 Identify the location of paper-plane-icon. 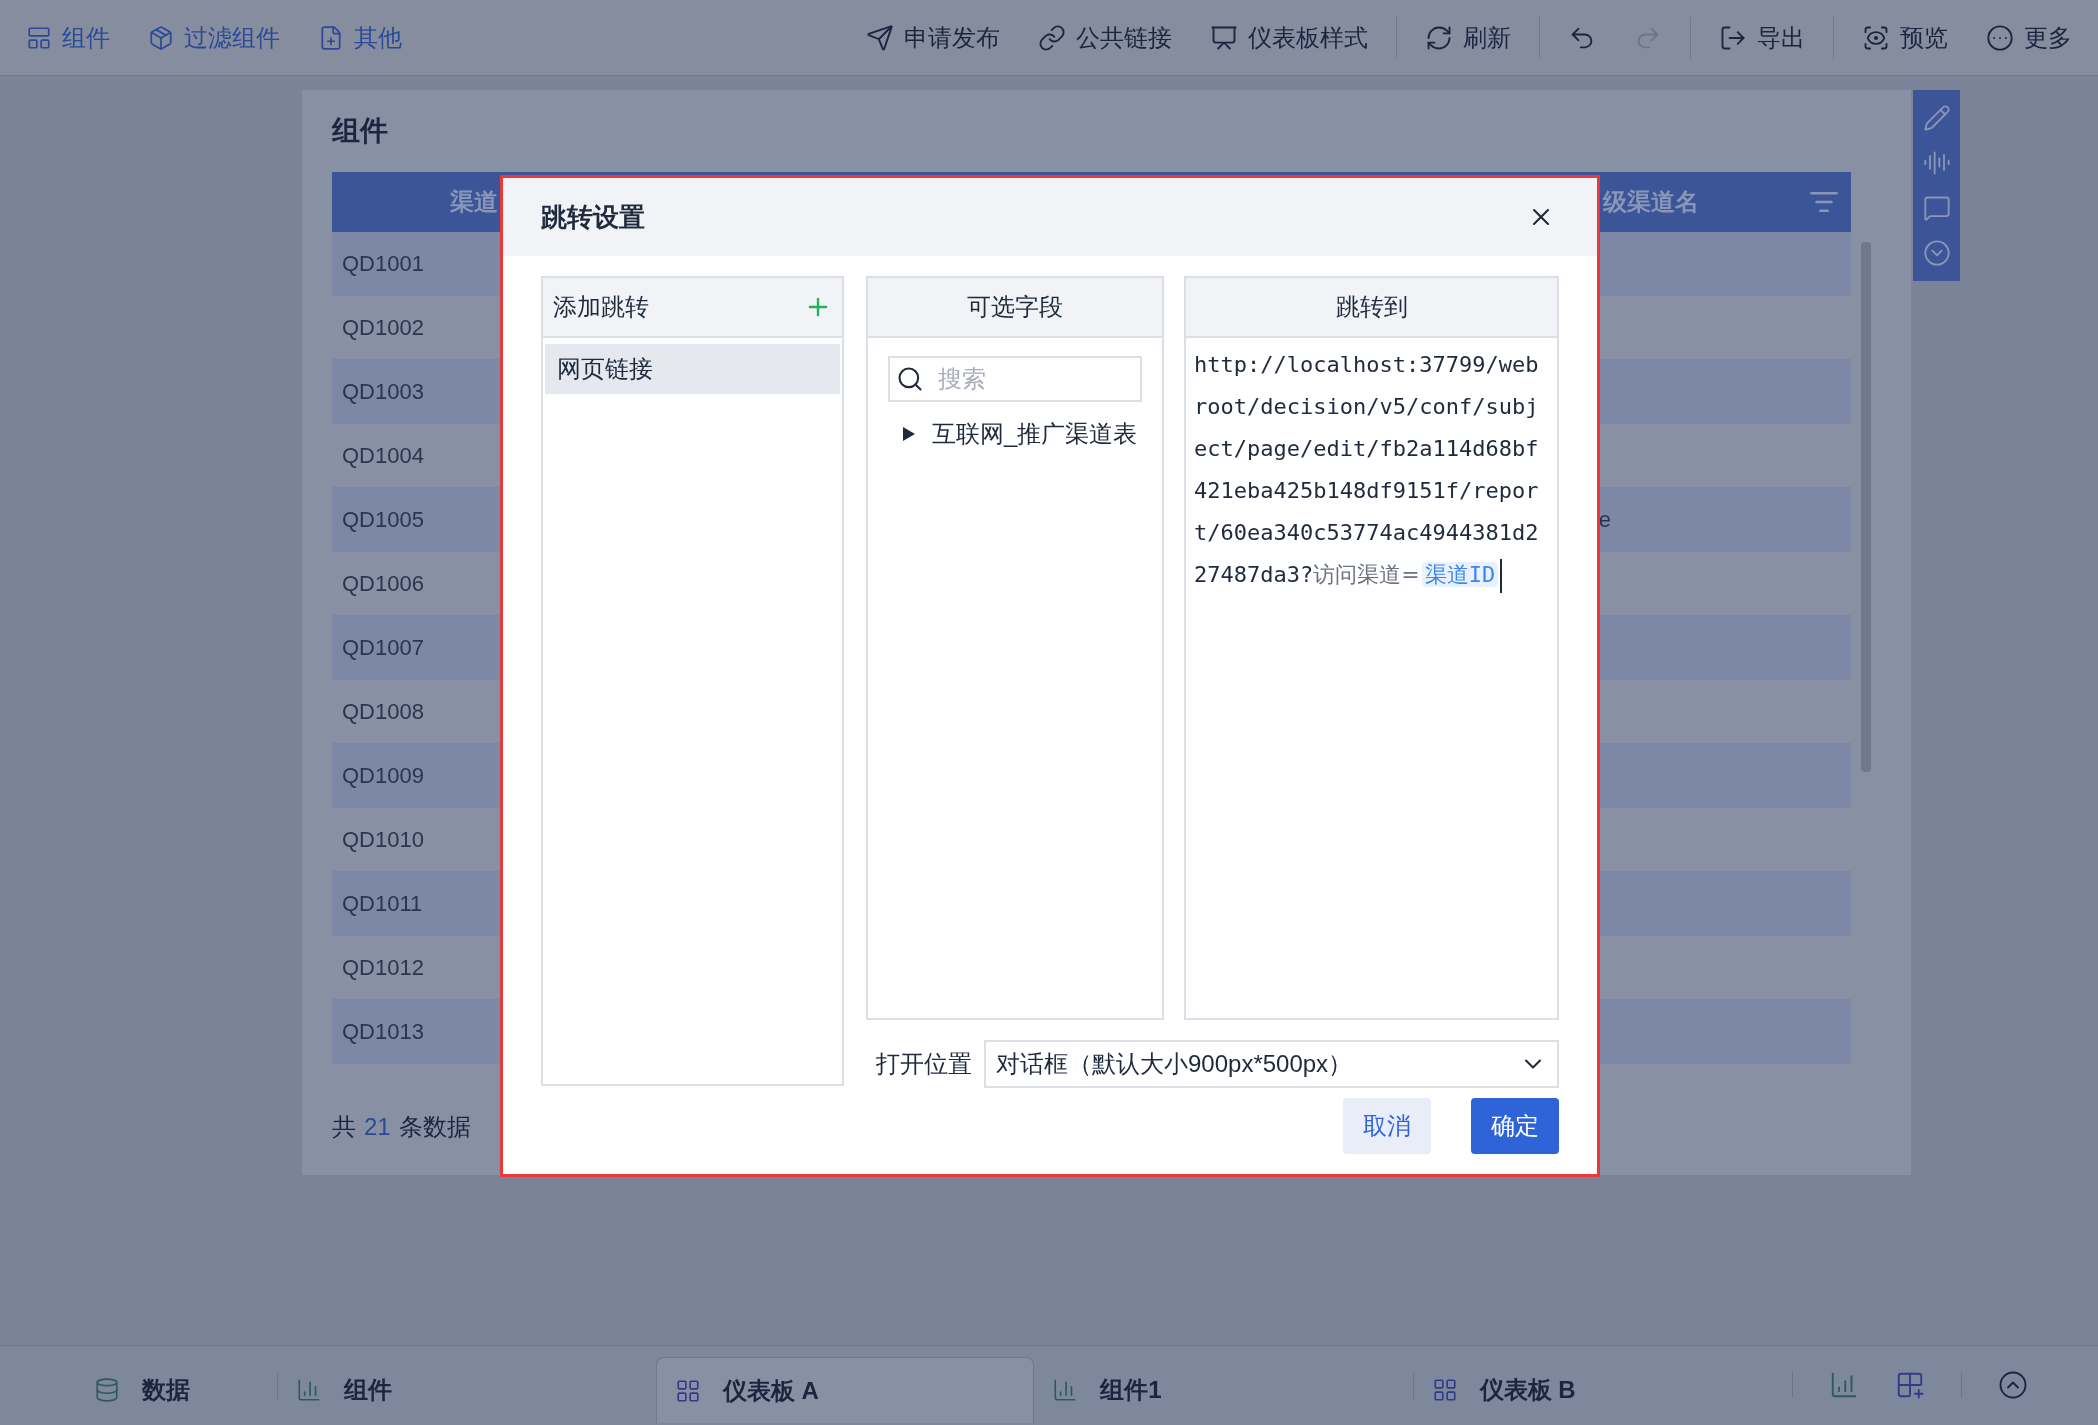
(880, 37).